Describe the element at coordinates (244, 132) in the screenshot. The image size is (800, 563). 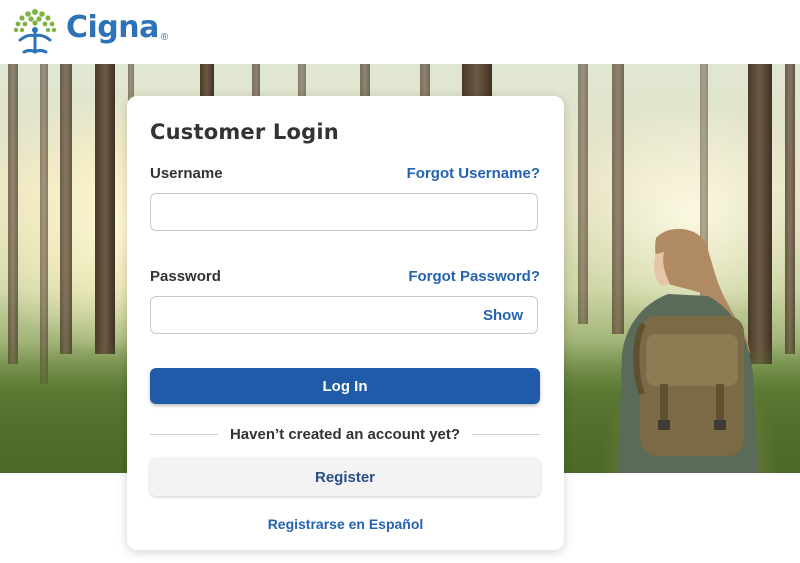
I see `login-title: Customer Login` at that location.